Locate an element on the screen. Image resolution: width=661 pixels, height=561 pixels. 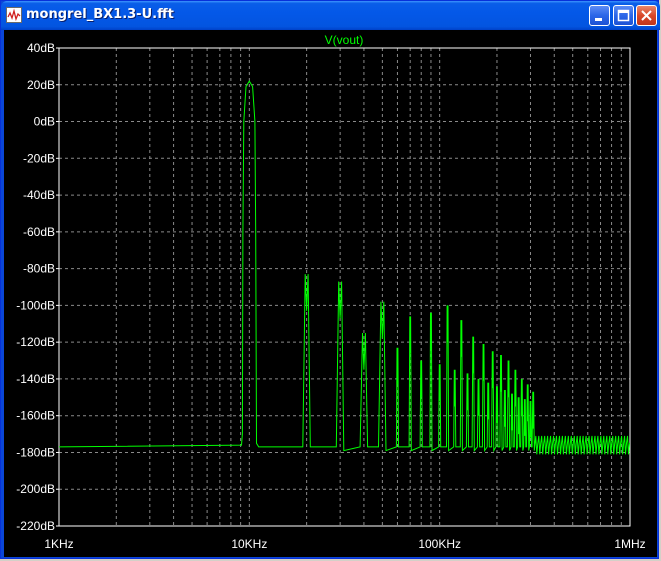
x-tick-label: 10KHz is located at coordinates (249, 544).